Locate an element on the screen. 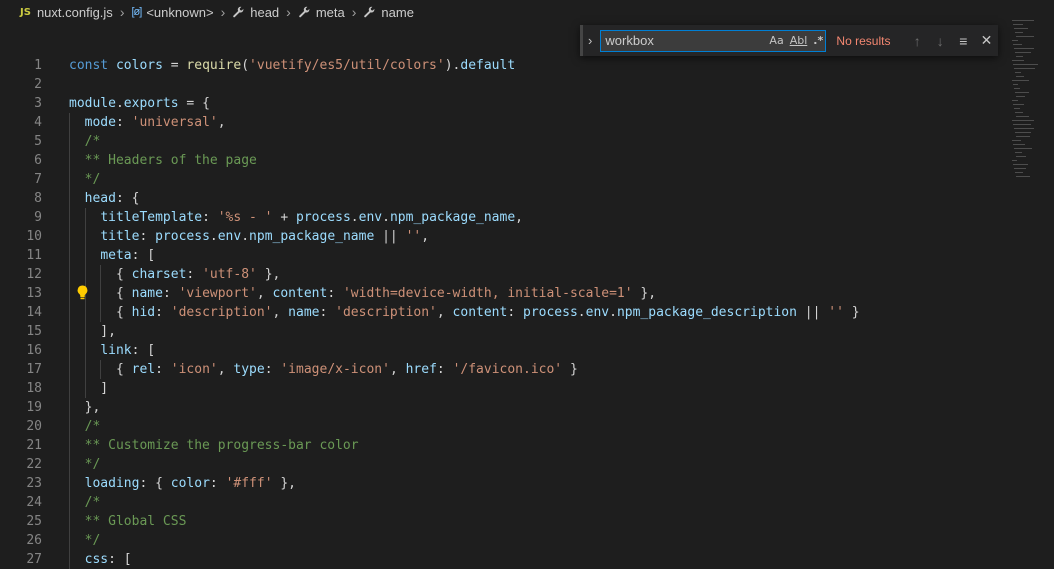 The height and width of the screenshot is (569, 1054). code-line: 19 }, is located at coordinates (505, 407).